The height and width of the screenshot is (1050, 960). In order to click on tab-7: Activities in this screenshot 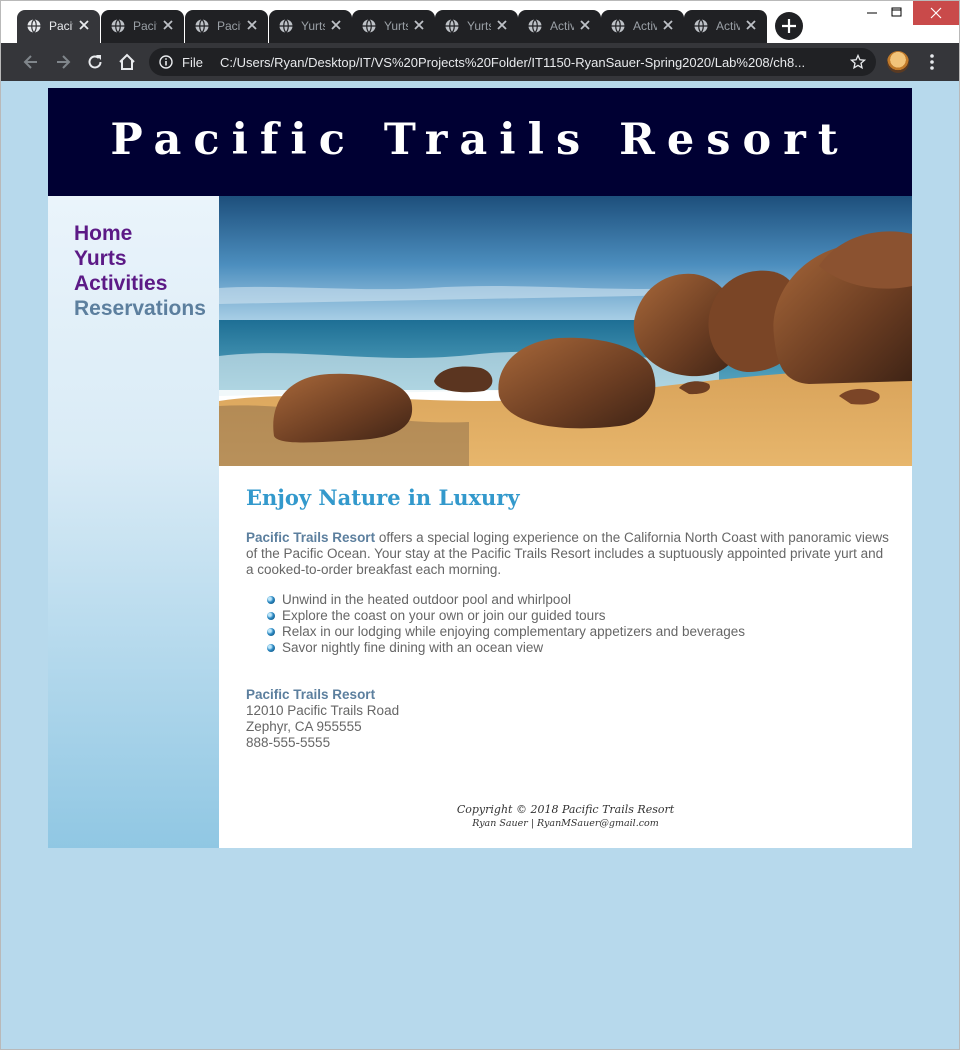, I will do `click(559, 26)`.